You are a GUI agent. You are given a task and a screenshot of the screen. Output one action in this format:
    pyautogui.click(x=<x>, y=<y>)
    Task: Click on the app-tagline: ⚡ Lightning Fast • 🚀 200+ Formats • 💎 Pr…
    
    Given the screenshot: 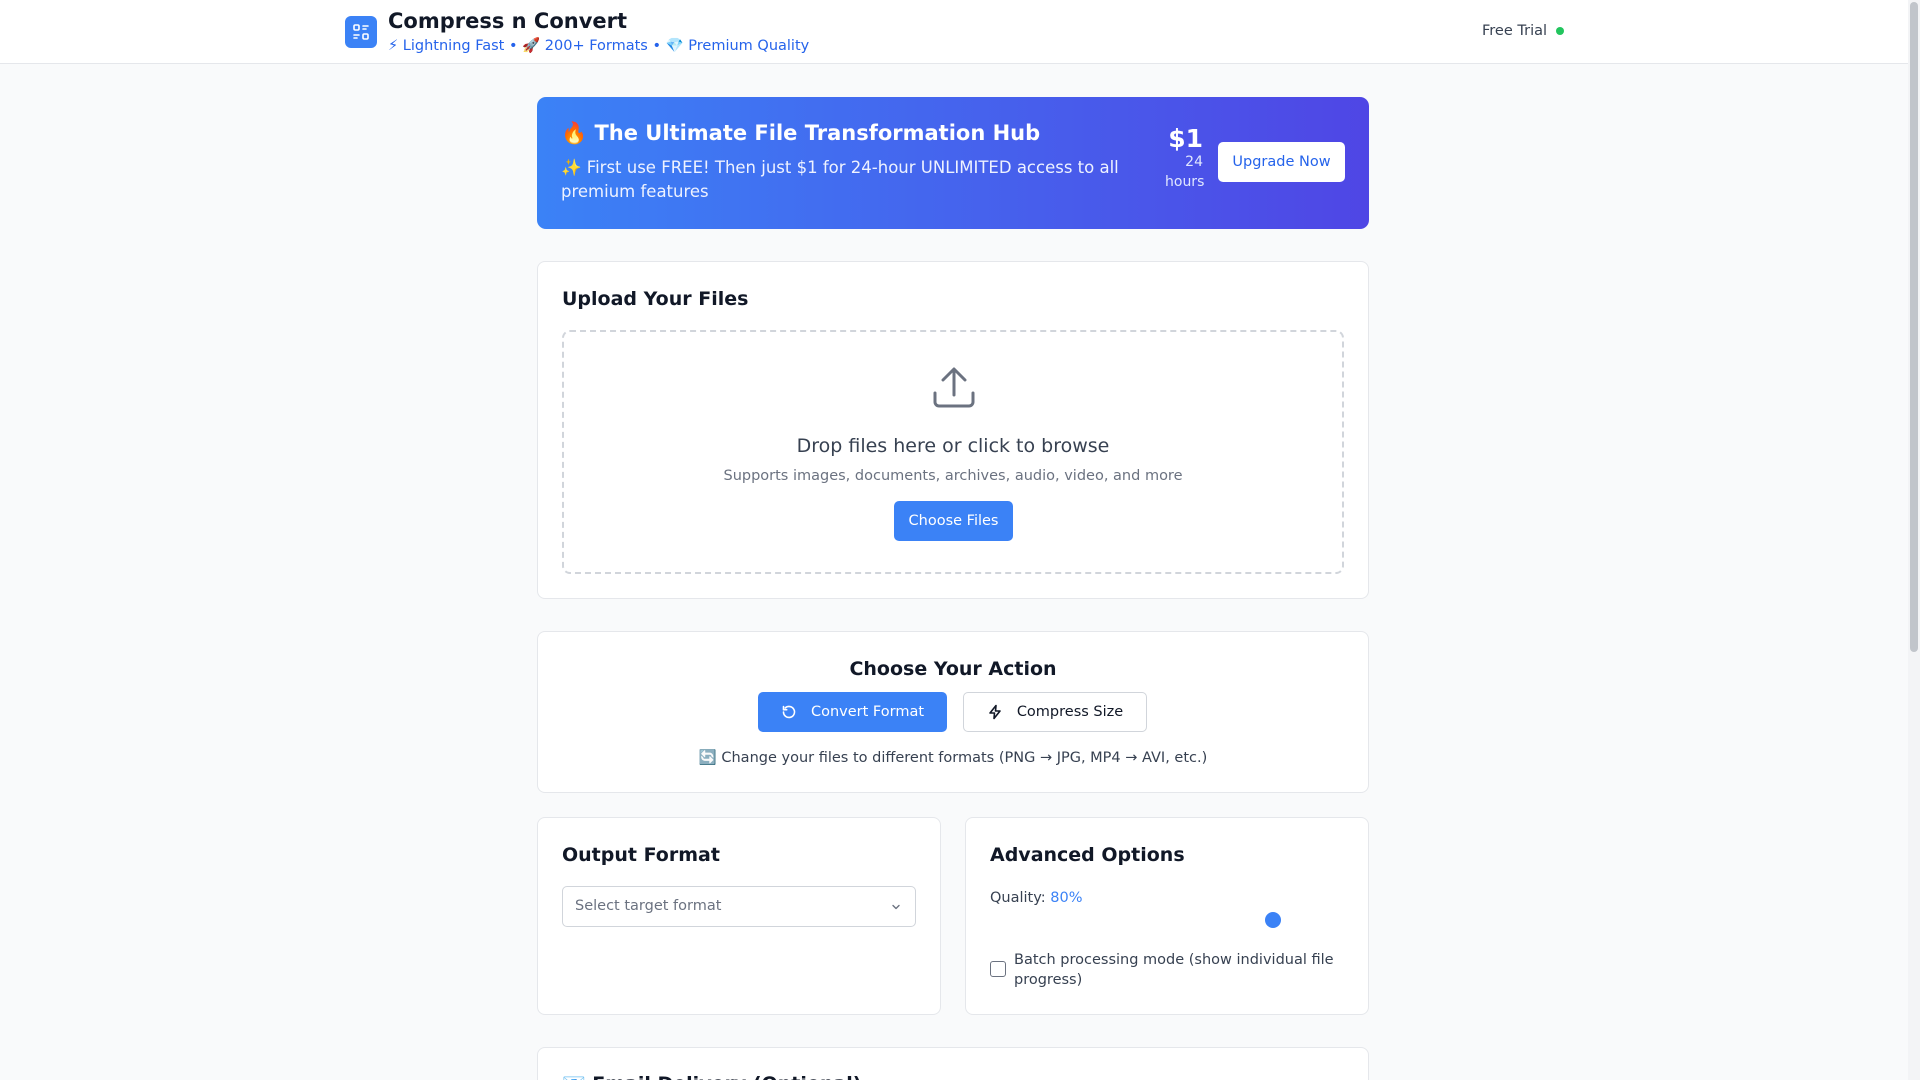 What is the action you would take?
    pyautogui.click(x=599, y=46)
    